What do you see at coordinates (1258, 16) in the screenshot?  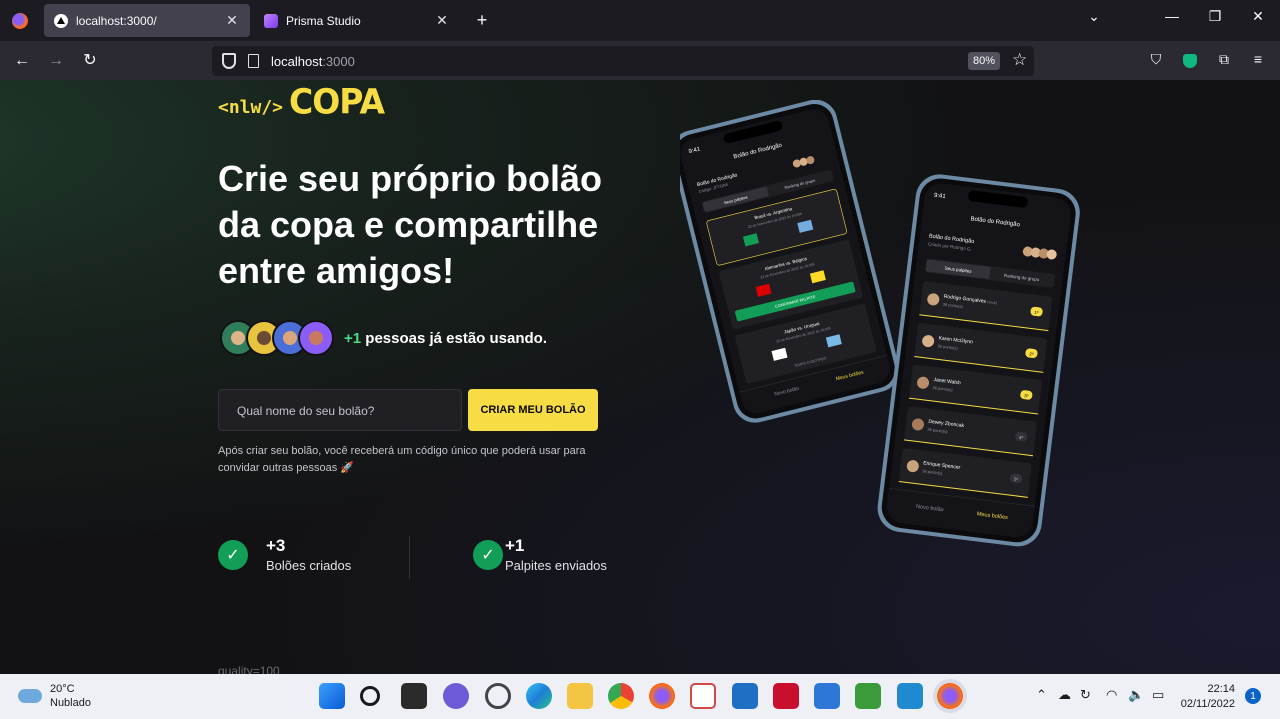 I see `close-window-icon: ✕` at bounding box center [1258, 16].